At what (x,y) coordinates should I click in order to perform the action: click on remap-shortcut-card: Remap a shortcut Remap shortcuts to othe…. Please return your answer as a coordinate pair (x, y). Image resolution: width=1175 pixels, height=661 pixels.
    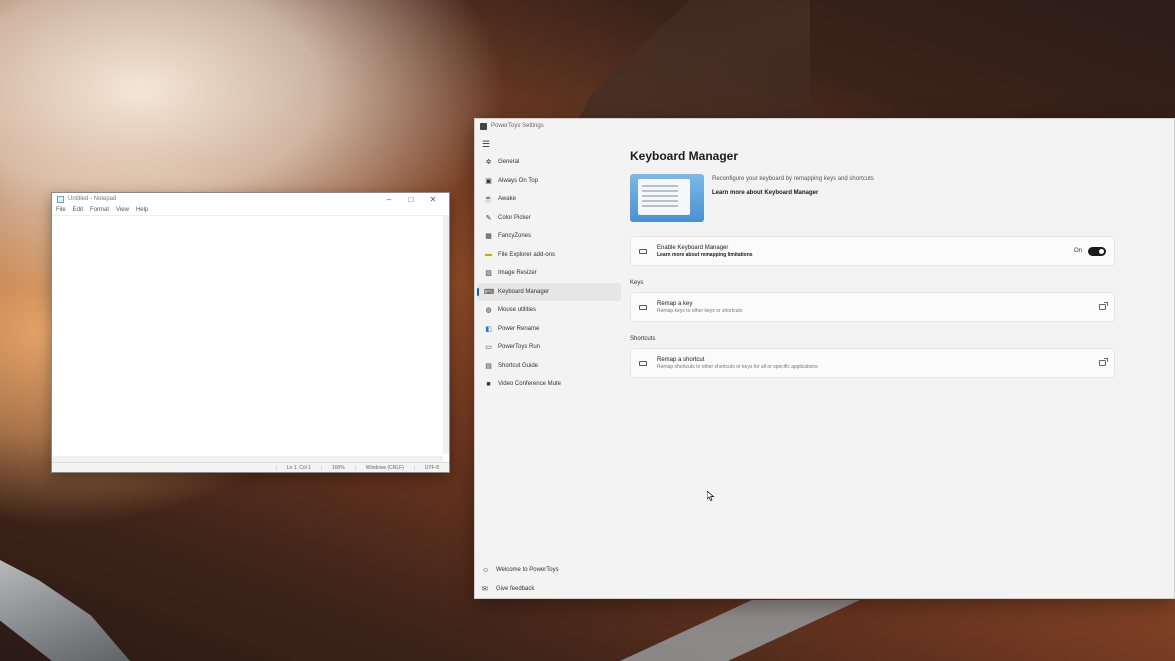
    Looking at the image, I should click on (872, 363).